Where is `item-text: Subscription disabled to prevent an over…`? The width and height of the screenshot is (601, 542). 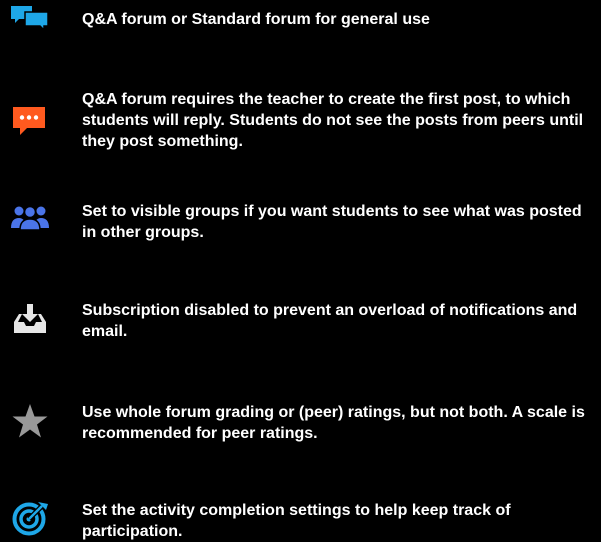 item-text: Subscription disabled to prevent an over… is located at coordinates (330, 321).